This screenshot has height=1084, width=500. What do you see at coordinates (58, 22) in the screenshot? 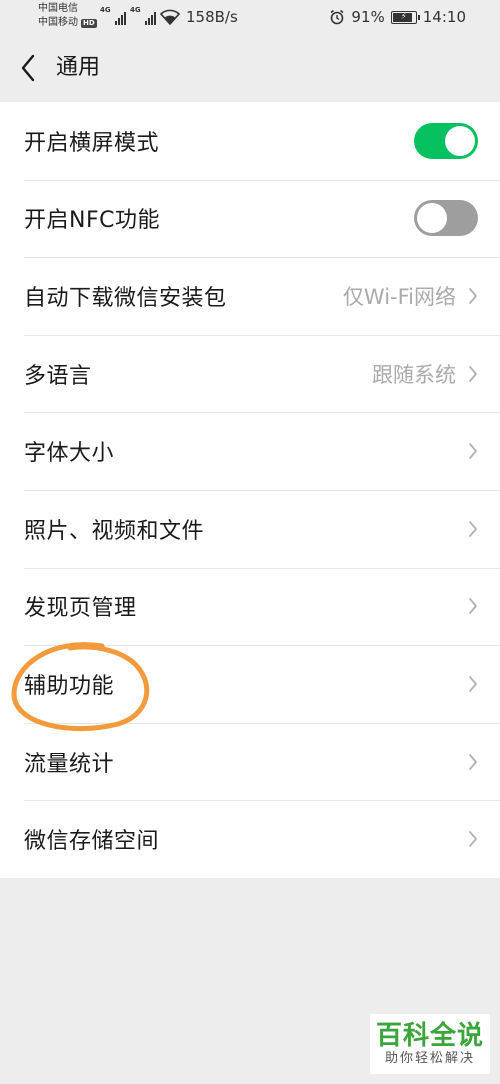
I see `carrier-2-name: 中国移动` at bounding box center [58, 22].